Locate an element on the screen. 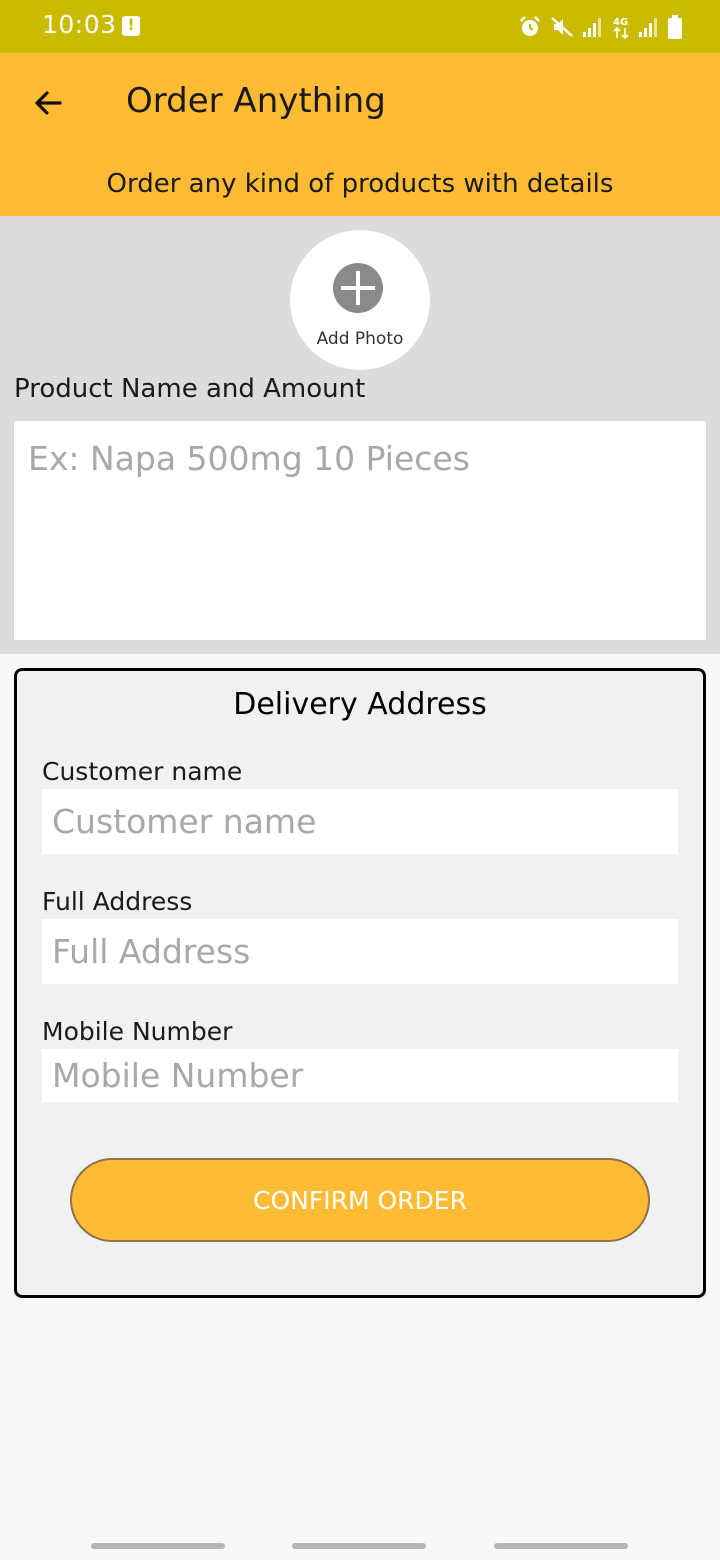 This screenshot has width=720, height=1560. notification-alert-icon is located at coordinates (131, 25).